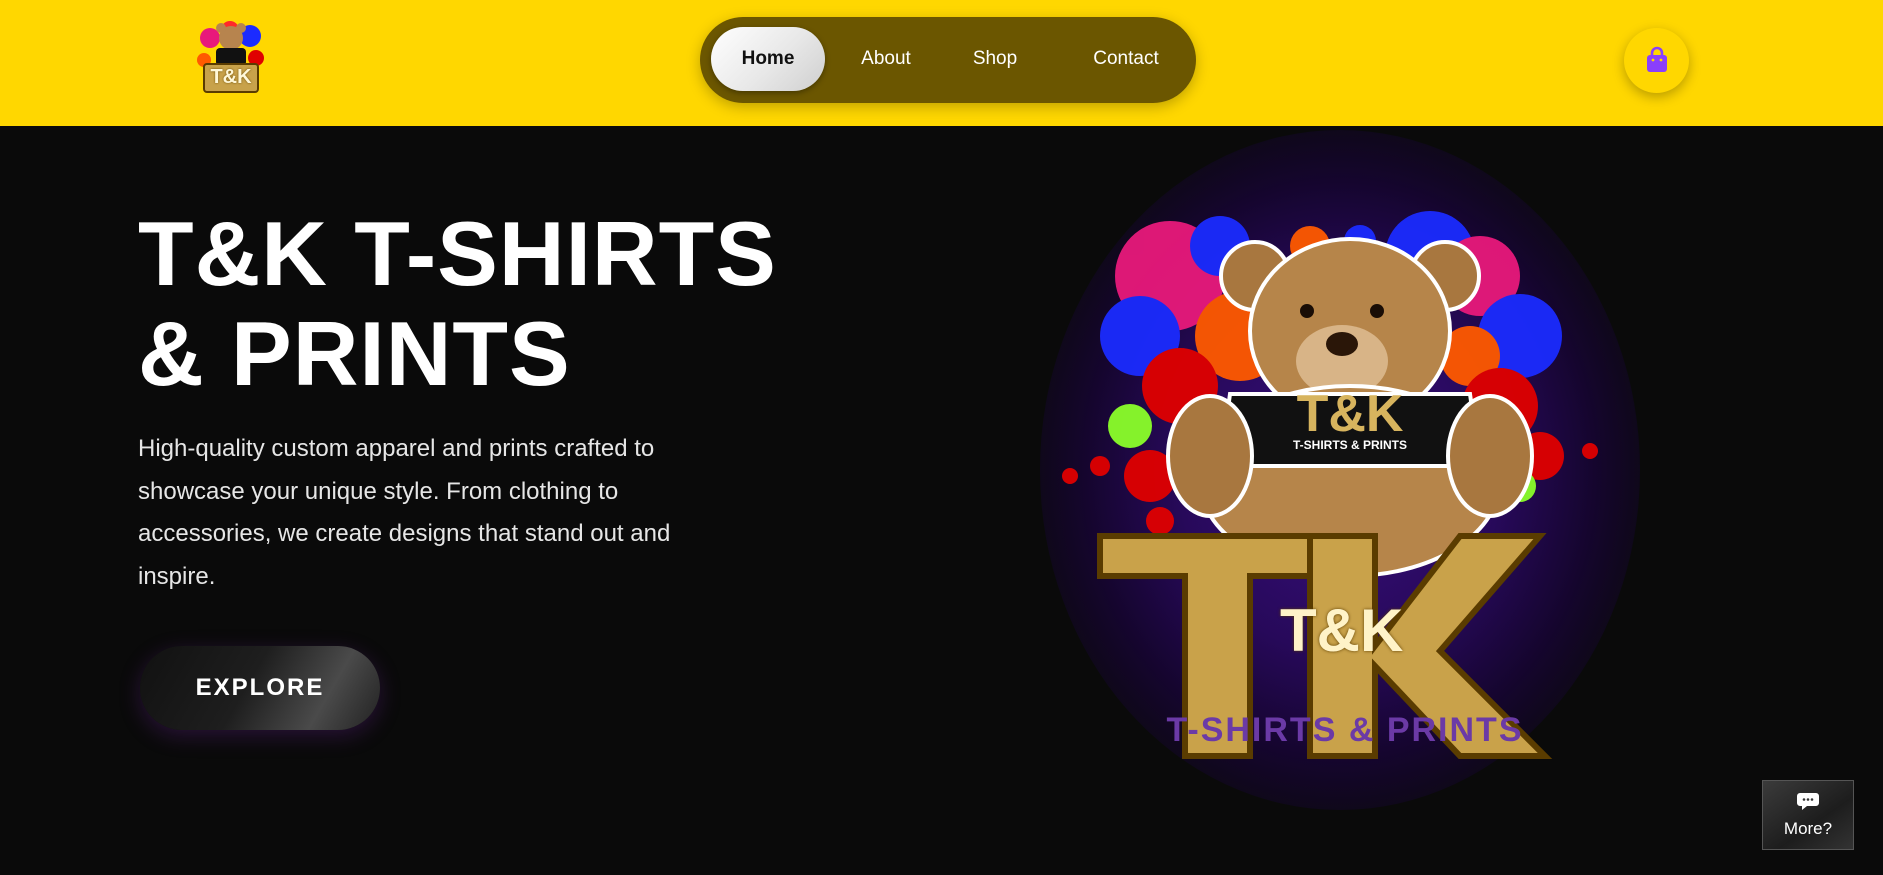 The image size is (1883, 875). I want to click on cart-button, so click(1656, 60).